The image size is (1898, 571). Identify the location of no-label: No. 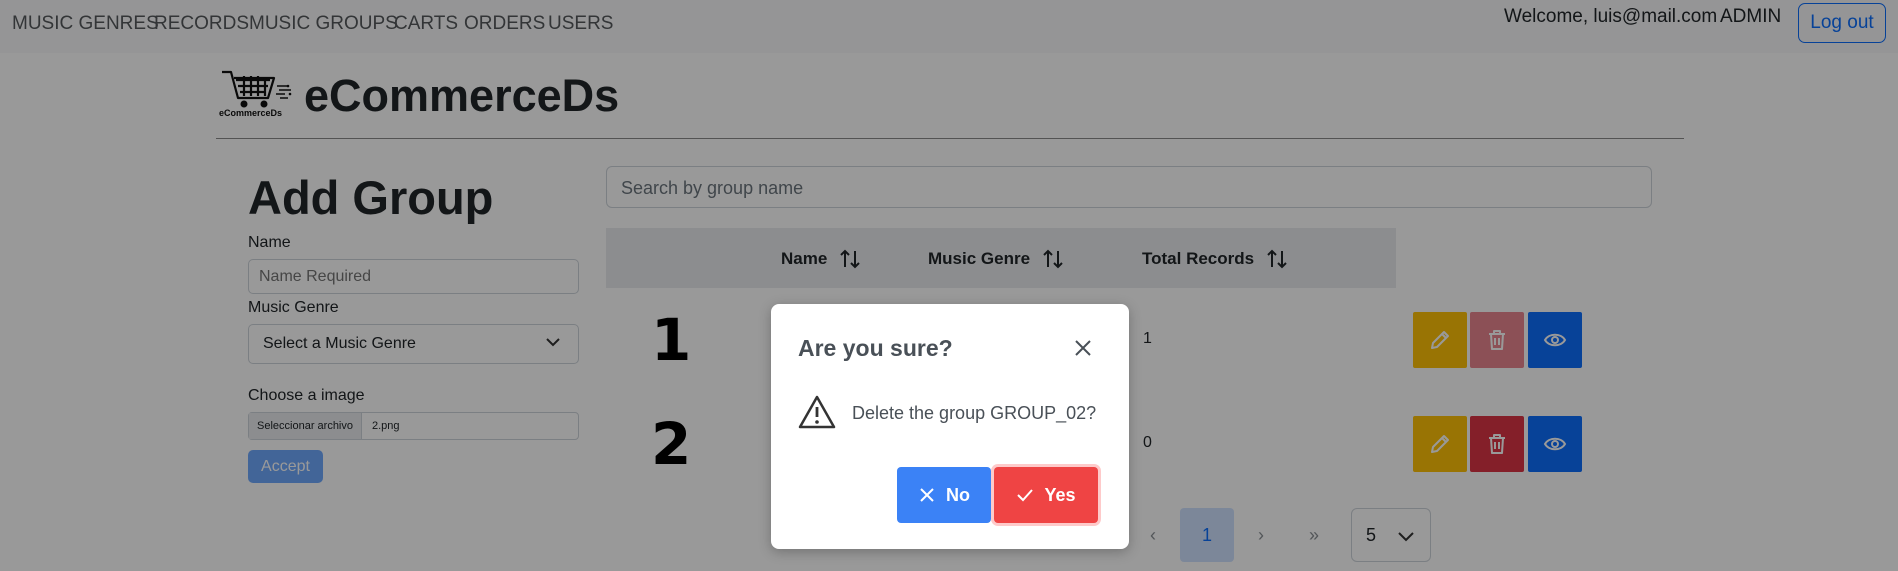
(958, 494).